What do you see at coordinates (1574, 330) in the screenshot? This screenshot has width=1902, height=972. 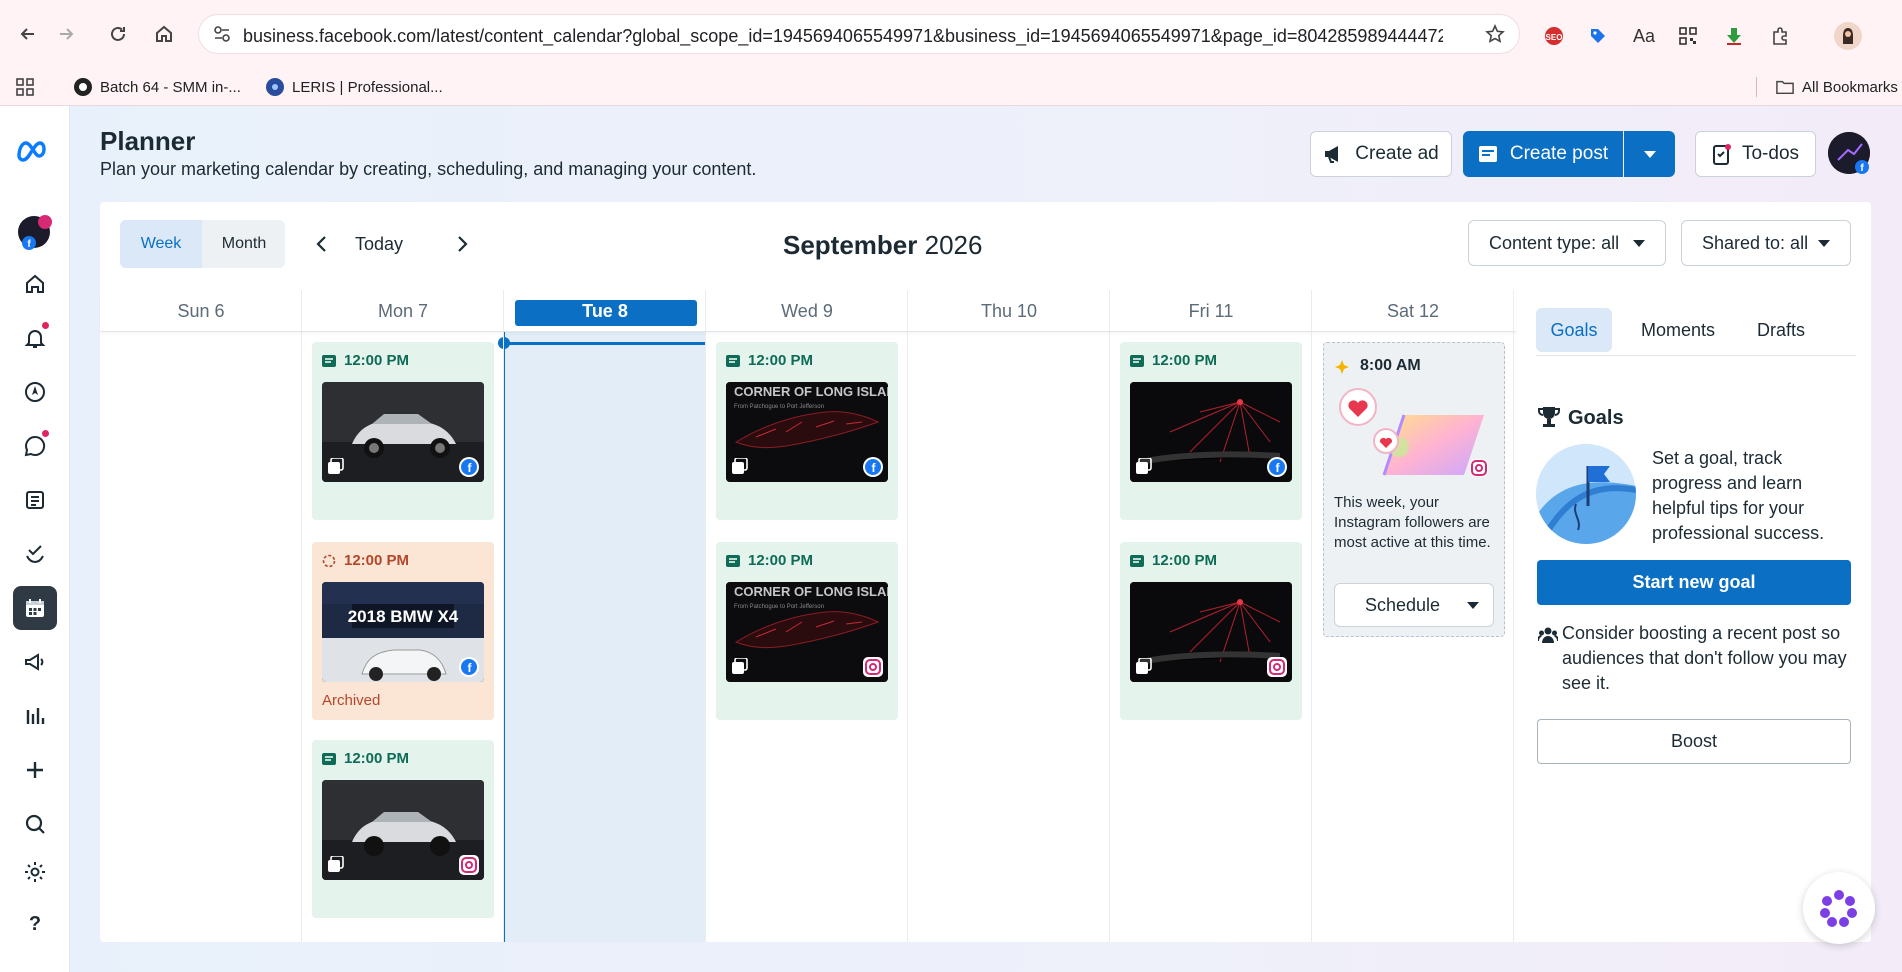 I see `tab-goals: Goals` at bounding box center [1574, 330].